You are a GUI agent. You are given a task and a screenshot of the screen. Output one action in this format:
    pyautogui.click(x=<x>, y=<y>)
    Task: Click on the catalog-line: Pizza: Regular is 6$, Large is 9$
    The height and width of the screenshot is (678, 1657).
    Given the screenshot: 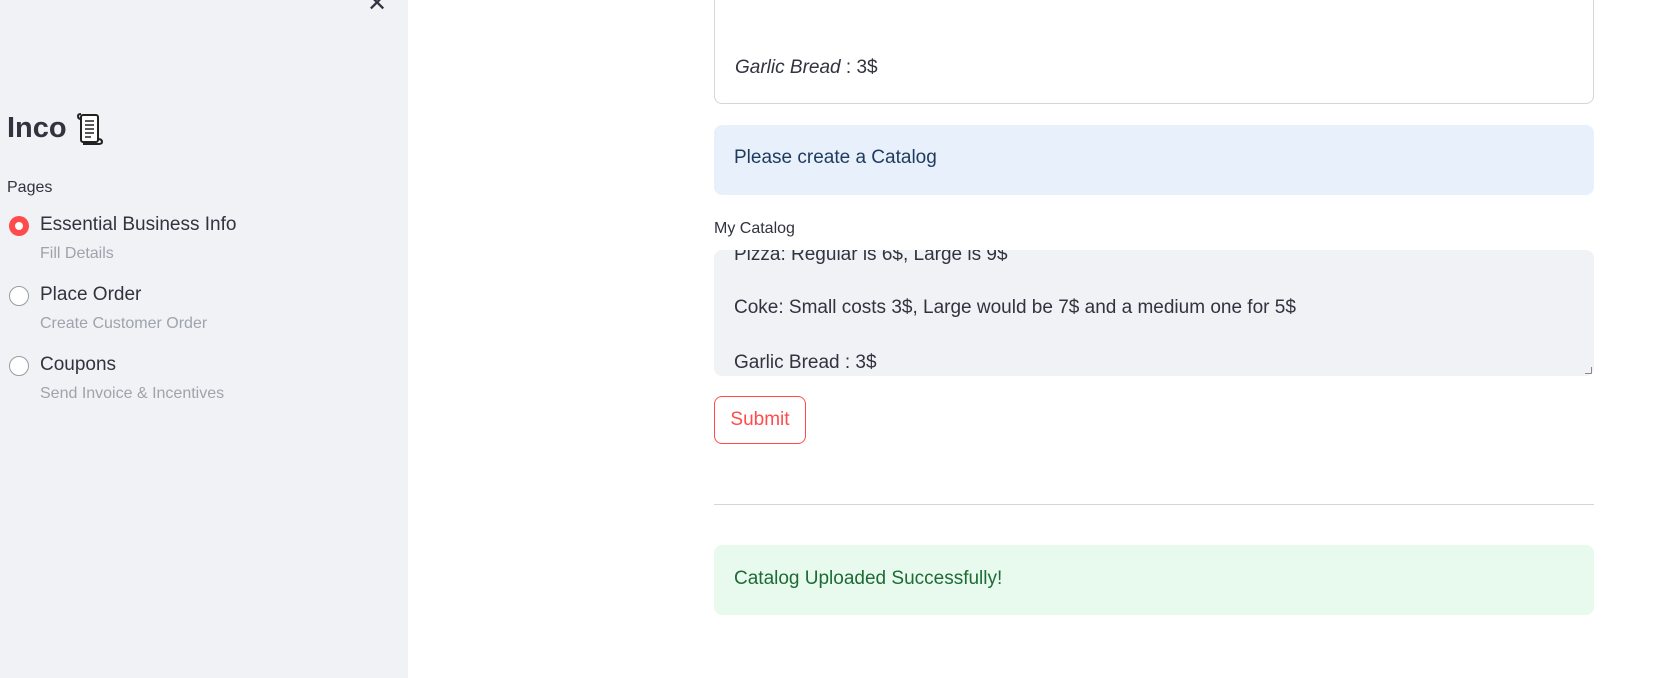 What is the action you would take?
    pyautogui.click(x=871, y=257)
    